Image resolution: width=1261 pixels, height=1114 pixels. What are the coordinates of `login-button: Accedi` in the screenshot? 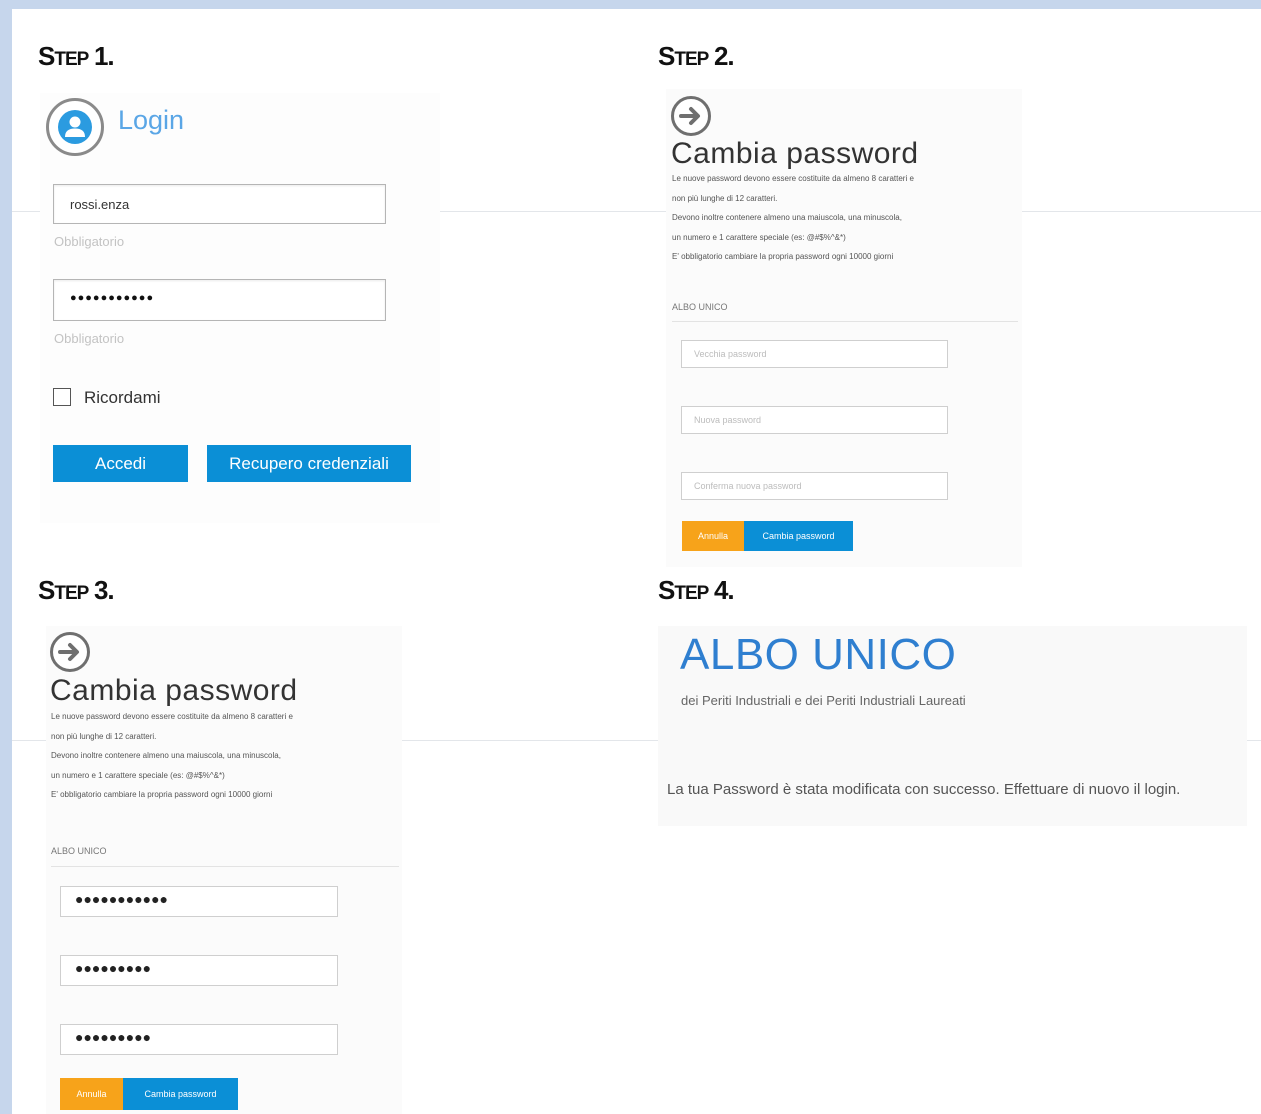 It's located at (120, 463).